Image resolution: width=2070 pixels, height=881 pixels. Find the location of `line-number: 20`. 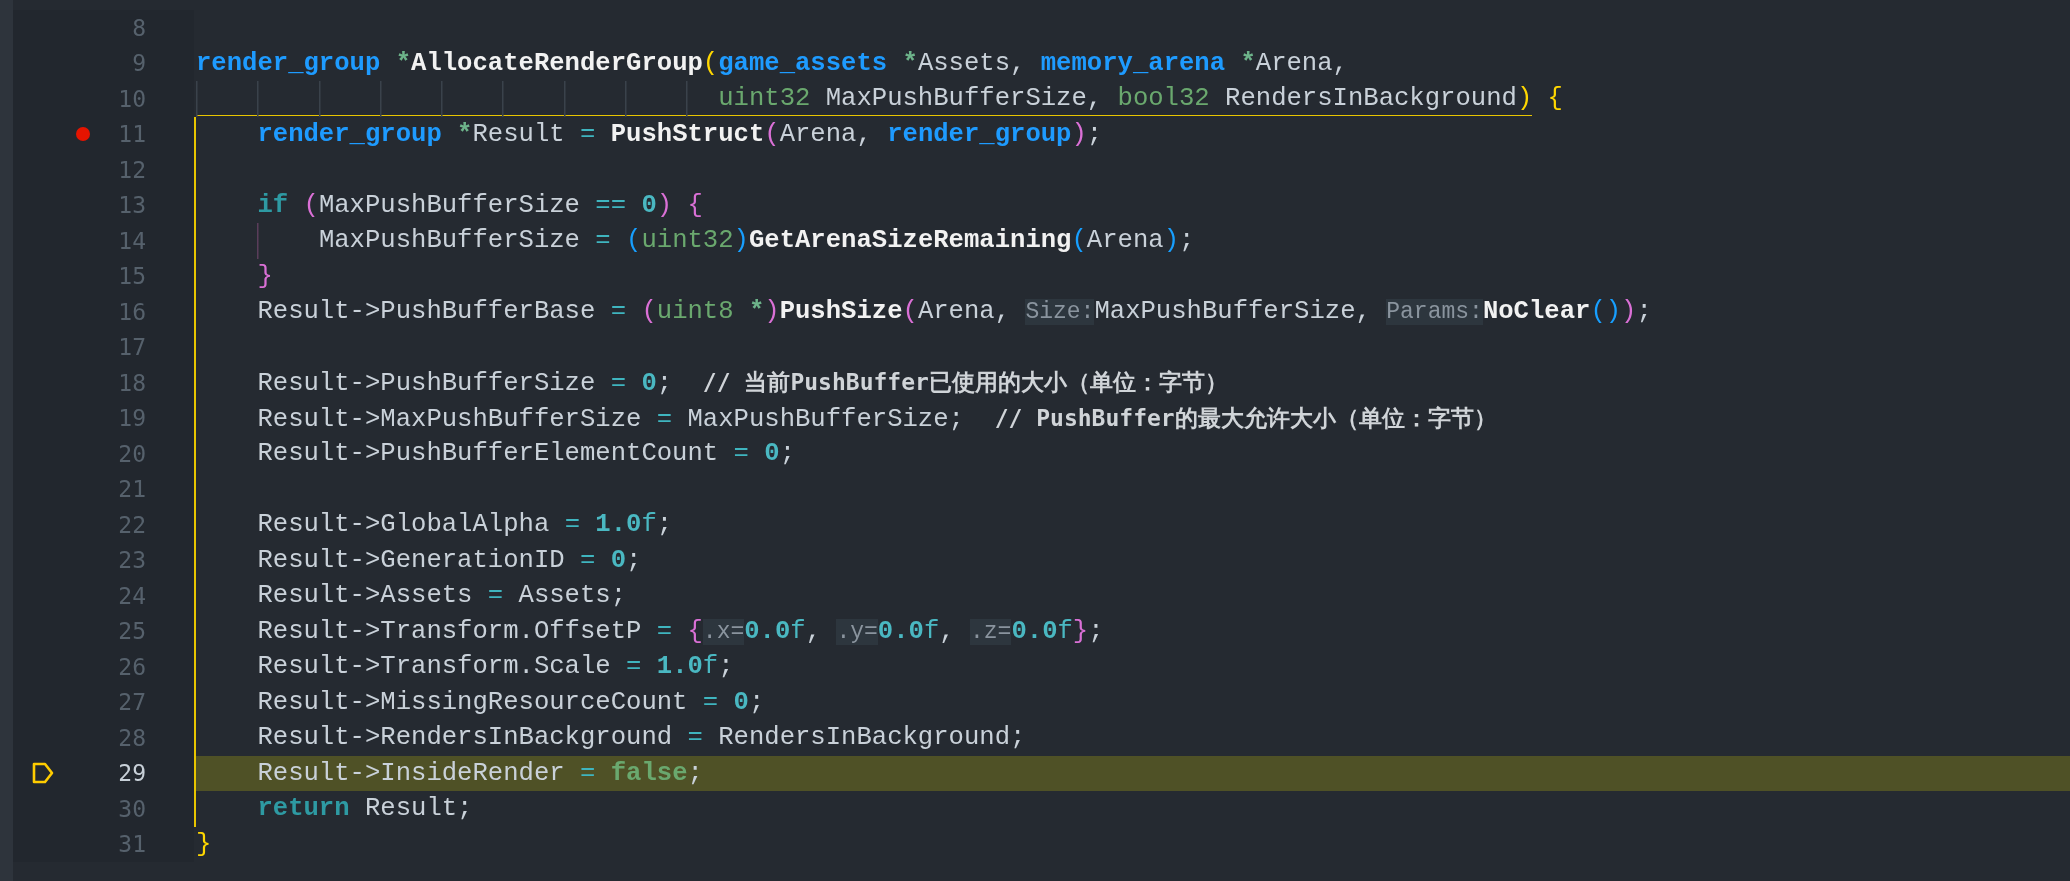

line-number: 20 is located at coordinates (132, 453).